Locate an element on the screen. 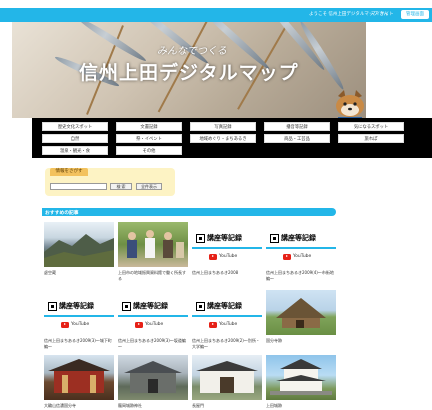 The height and width of the screenshot is (410, 432). article-caption: 龍岡城跡神社 is located at coordinates (153, 406).